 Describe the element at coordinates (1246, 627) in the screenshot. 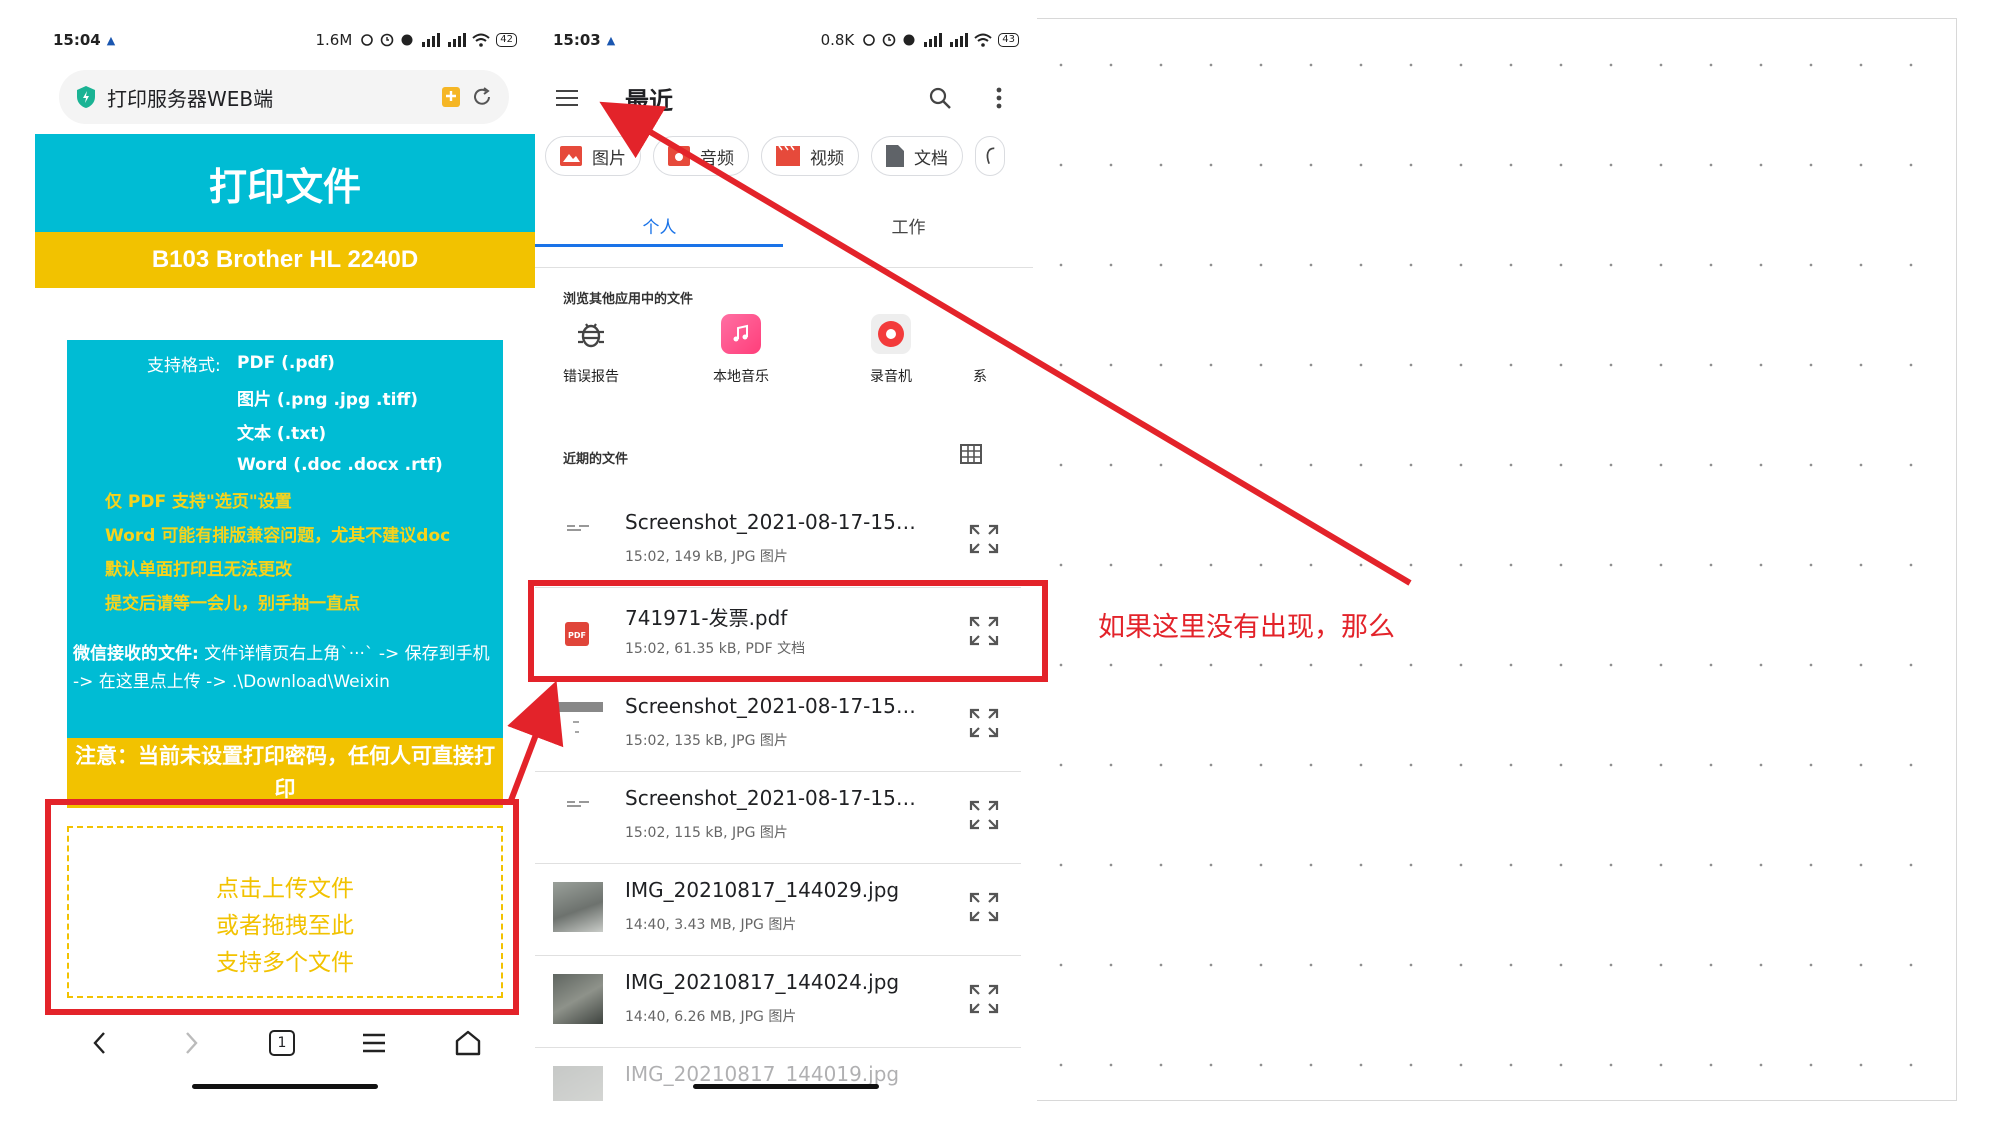

I see `annotation-text: 如果这里没有出现，那么` at that location.